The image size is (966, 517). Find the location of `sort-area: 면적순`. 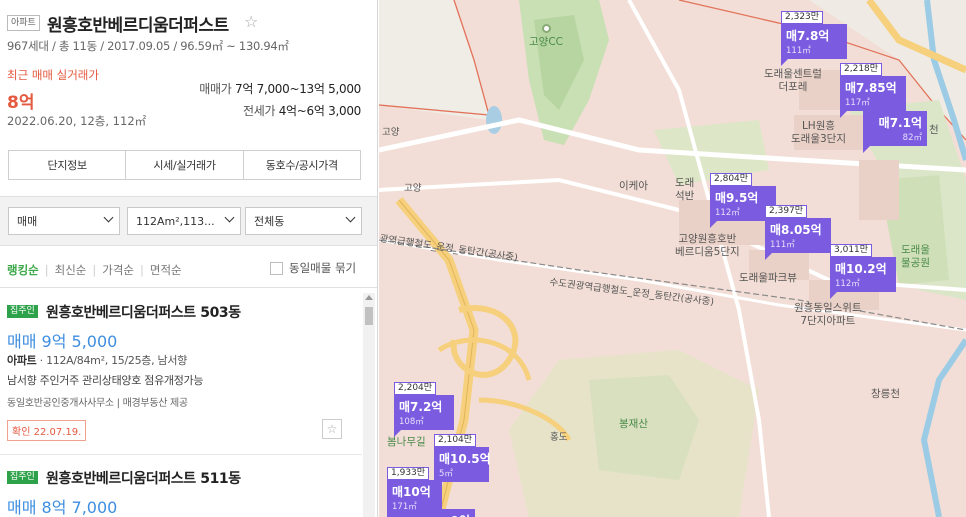

sort-area: 면적순 is located at coordinates (166, 270).